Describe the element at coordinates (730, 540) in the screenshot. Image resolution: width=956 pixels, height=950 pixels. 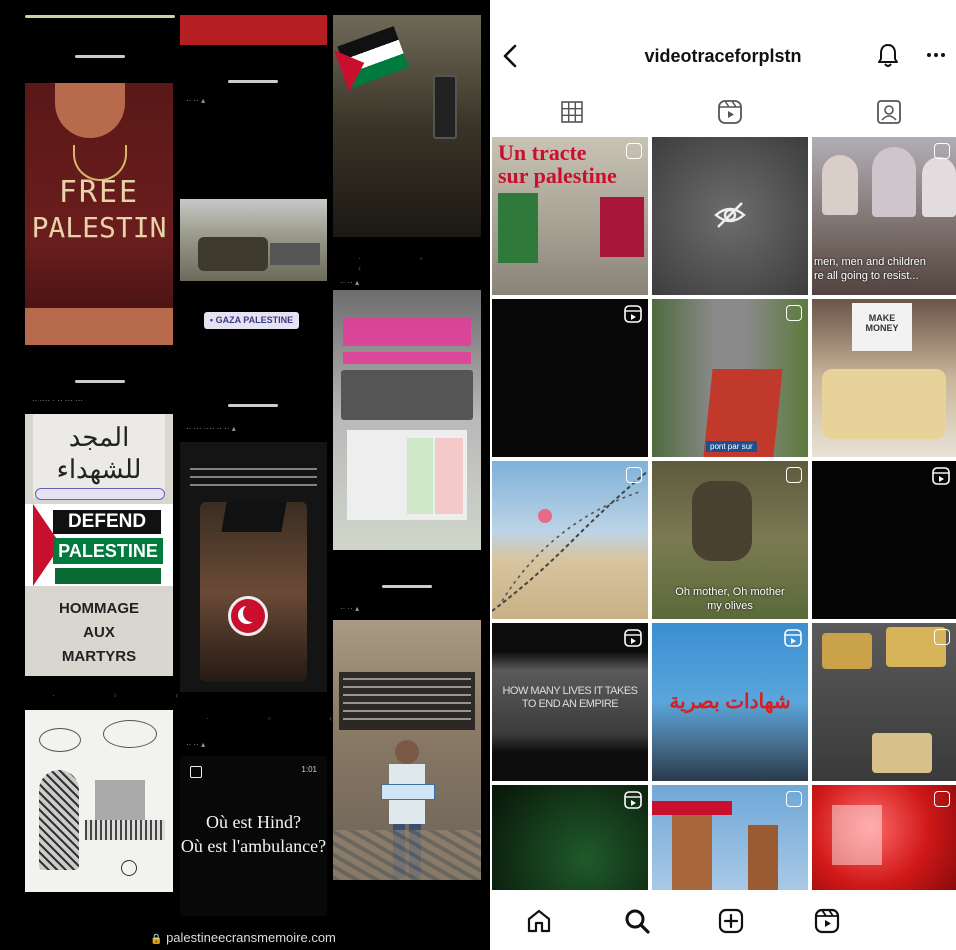
I see `reel-thumbnail: Oh mother, Oh mother my olives` at that location.